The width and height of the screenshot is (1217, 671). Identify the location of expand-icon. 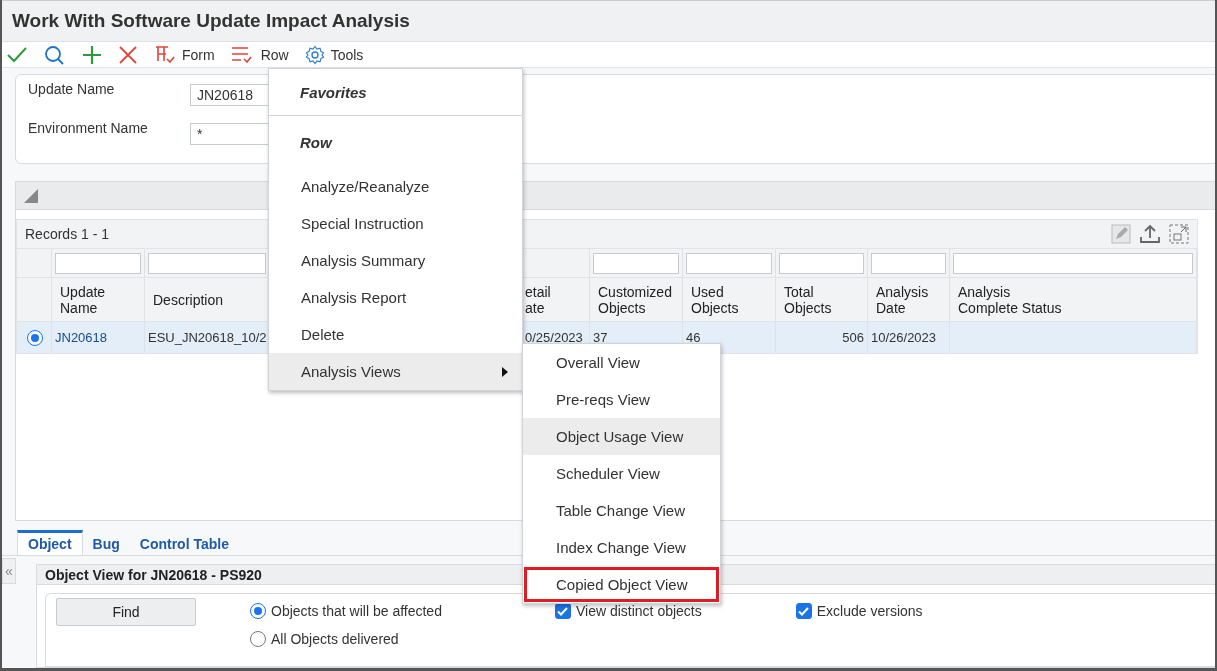
(1179, 234).